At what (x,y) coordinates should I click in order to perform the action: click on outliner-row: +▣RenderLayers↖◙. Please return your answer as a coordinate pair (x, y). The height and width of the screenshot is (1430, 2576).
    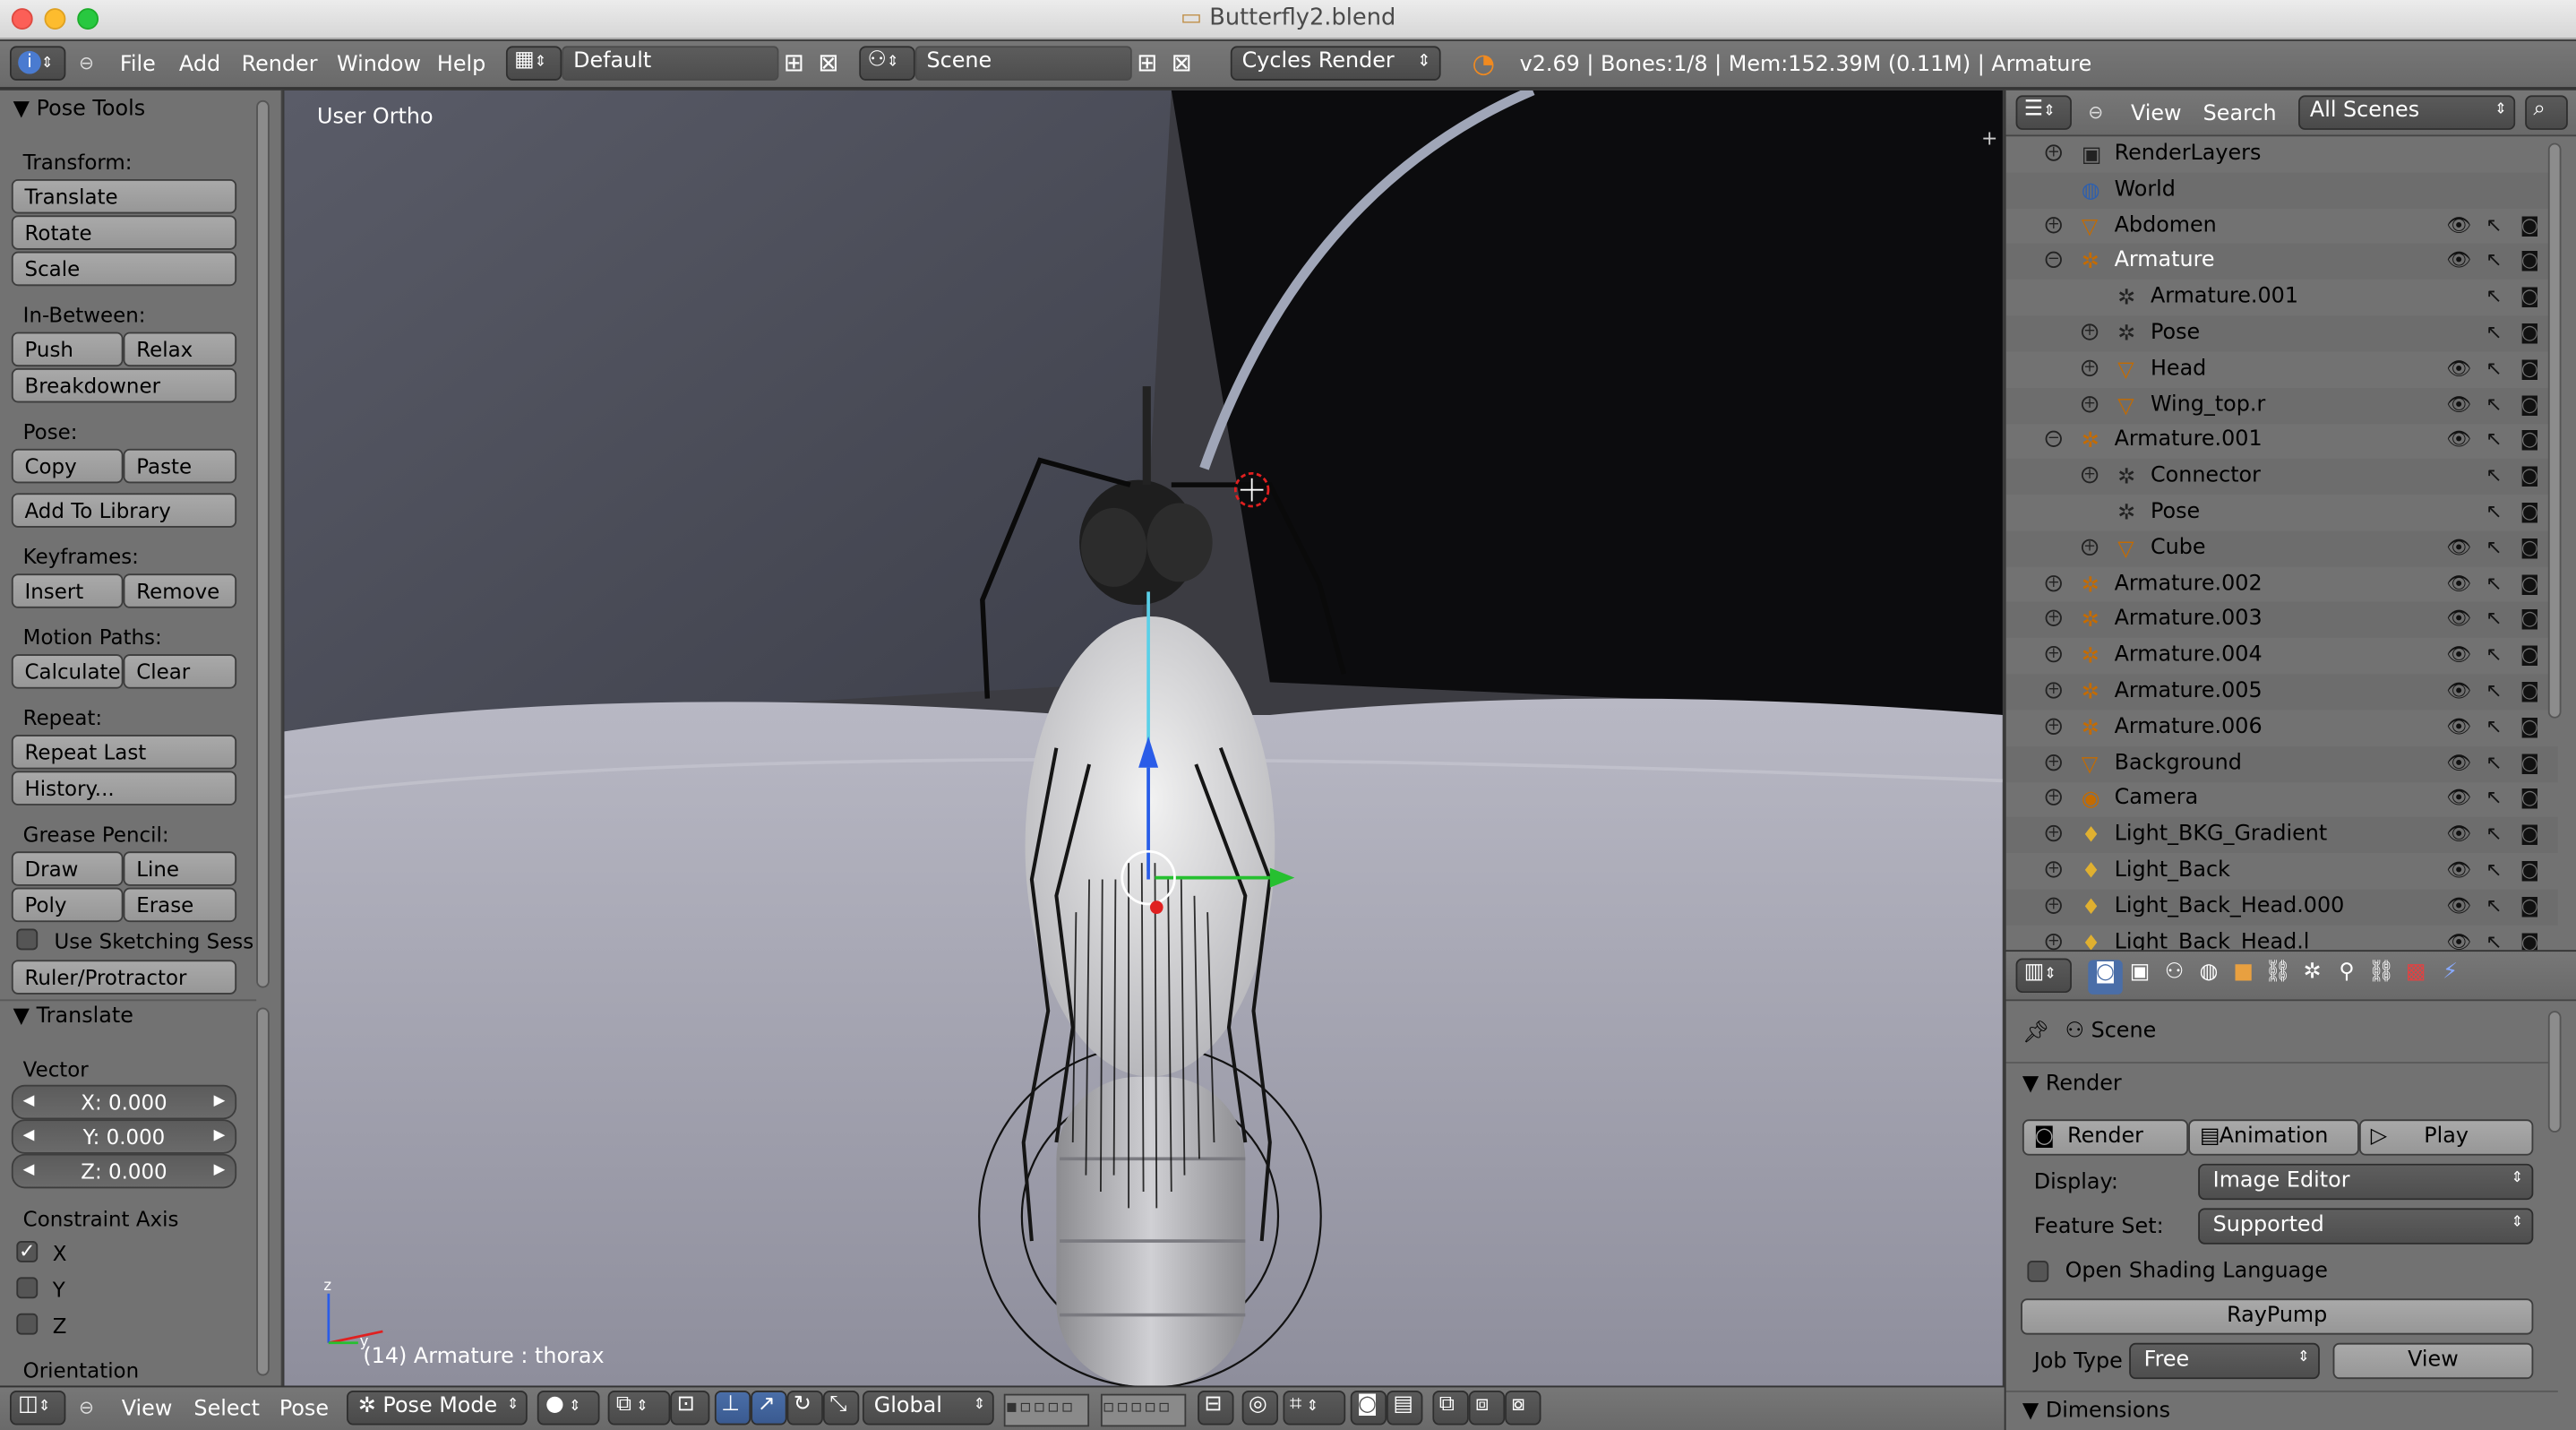
    Looking at the image, I should click on (2282, 154).